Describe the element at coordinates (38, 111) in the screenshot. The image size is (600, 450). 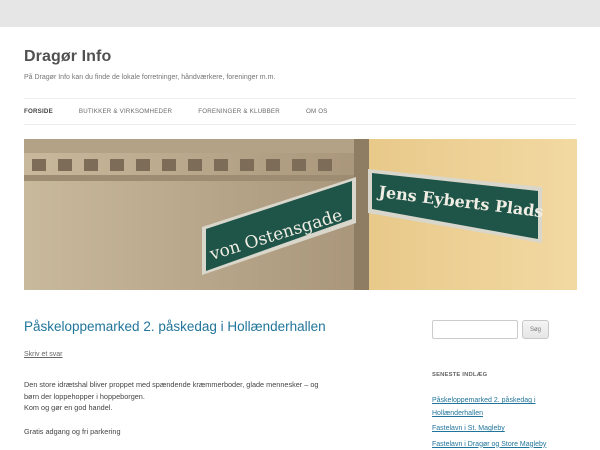
I see `nav-item-forside: FORSIDE` at that location.